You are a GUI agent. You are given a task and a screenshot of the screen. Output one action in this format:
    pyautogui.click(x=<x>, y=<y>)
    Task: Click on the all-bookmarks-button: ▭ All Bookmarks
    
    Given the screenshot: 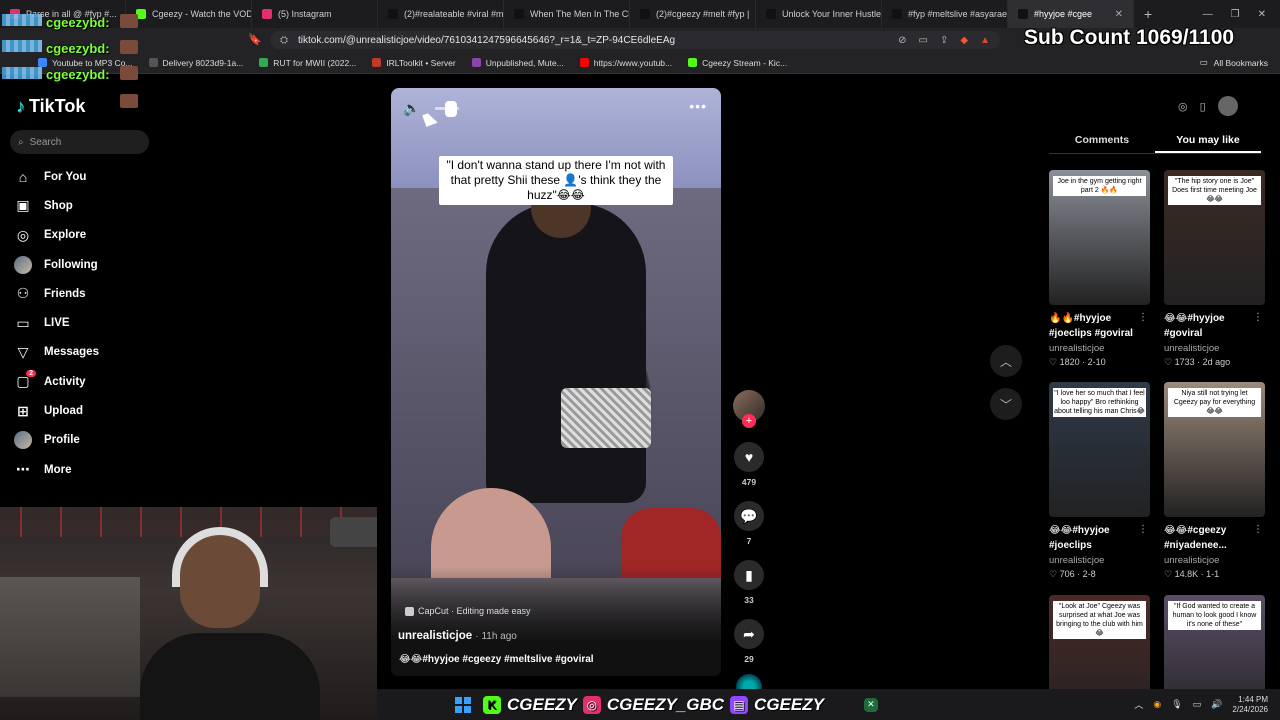 What is the action you would take?
    pyautogui.click(x=1240, y=62)
    